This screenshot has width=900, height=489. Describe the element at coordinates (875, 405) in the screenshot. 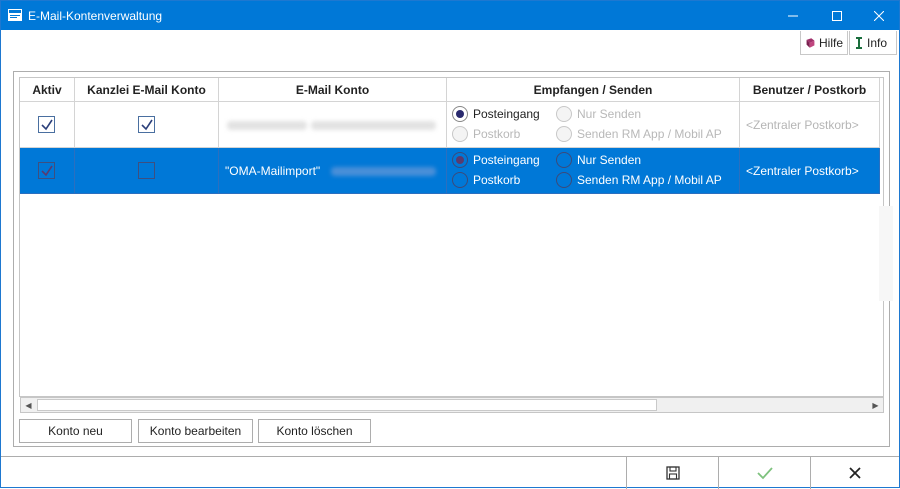

I see `scroll-right-arrow-icon: ▶` at that location.